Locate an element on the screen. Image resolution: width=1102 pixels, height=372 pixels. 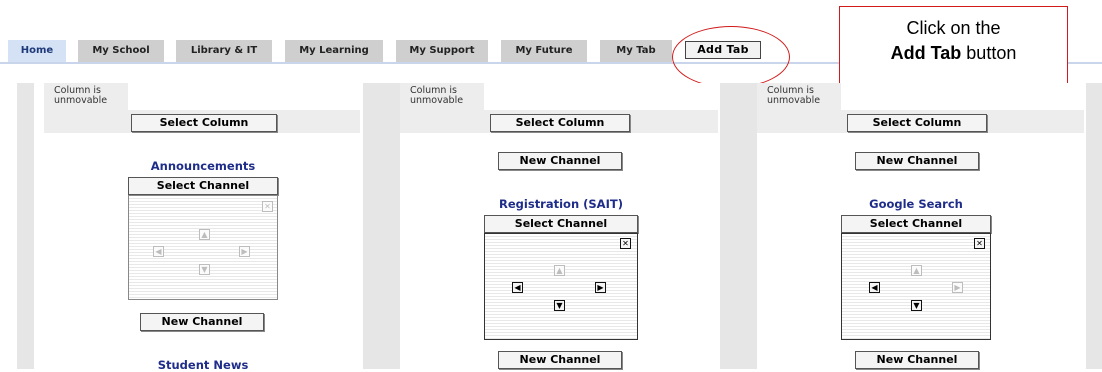
callout-bold: Add Tab is located at coordinates (926, 53).